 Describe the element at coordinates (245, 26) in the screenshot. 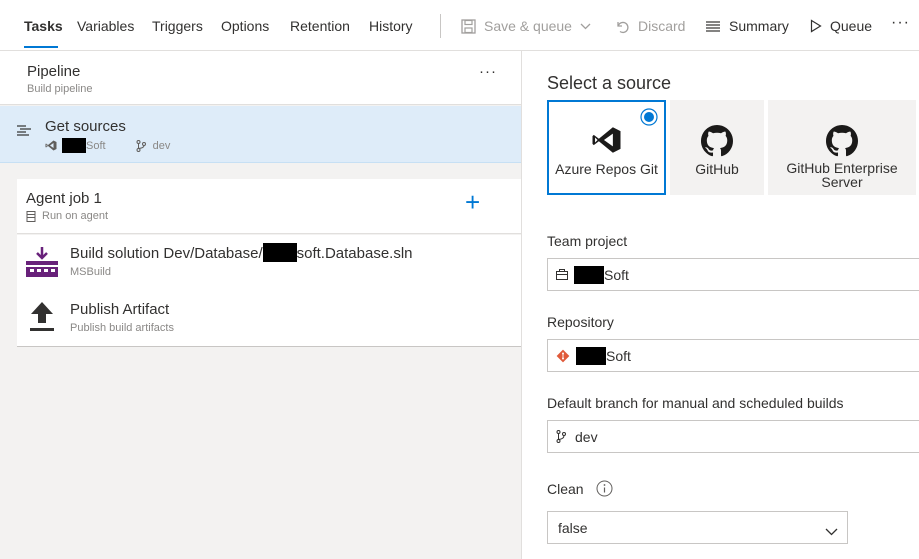

I see `tab-options: Options` at that location.